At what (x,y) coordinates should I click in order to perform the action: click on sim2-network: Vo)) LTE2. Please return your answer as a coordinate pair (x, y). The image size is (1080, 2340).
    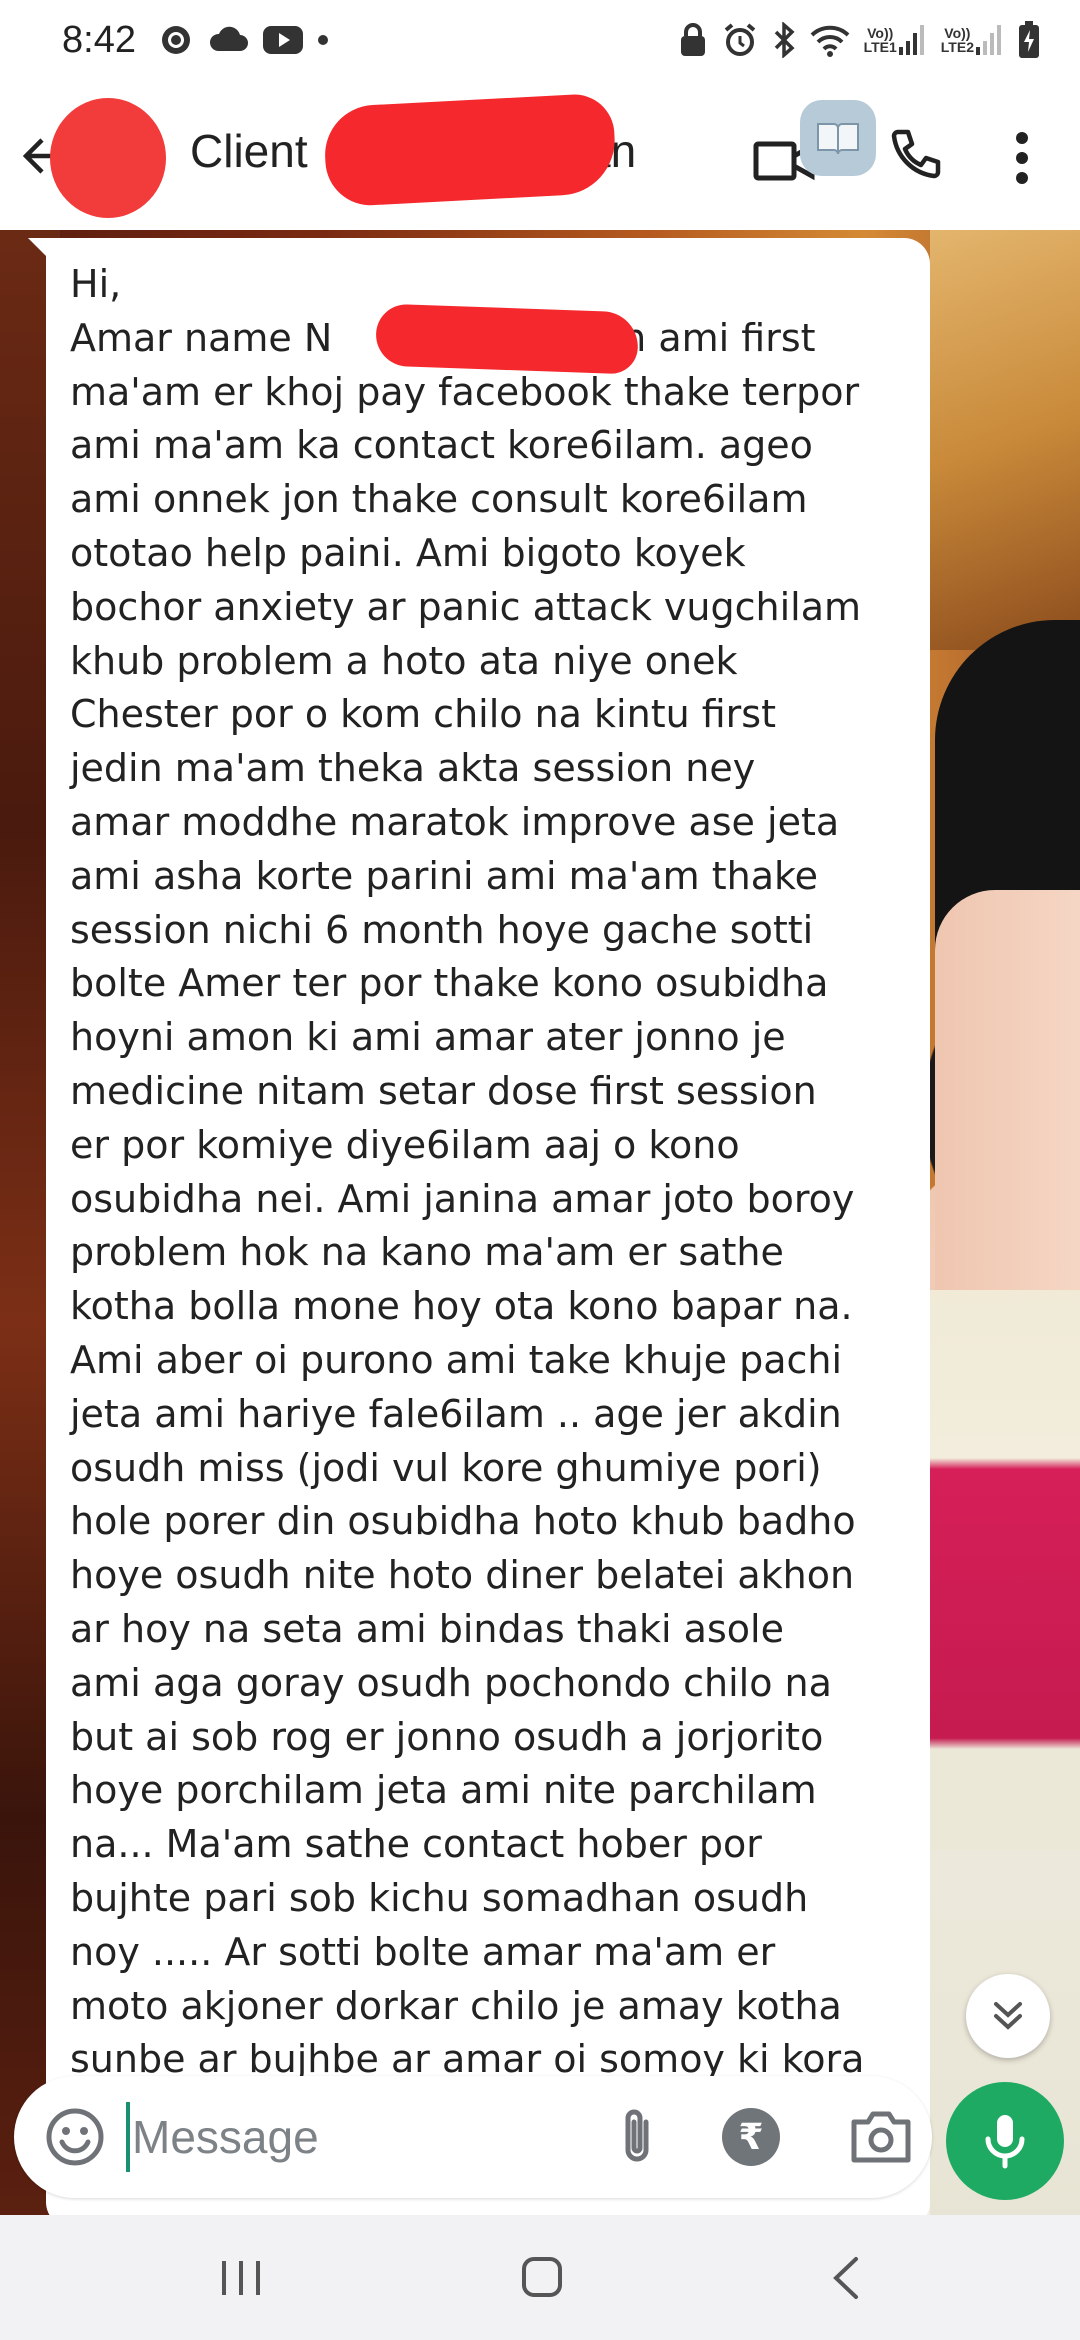
    Looking at the image, I should click on (972, 40).